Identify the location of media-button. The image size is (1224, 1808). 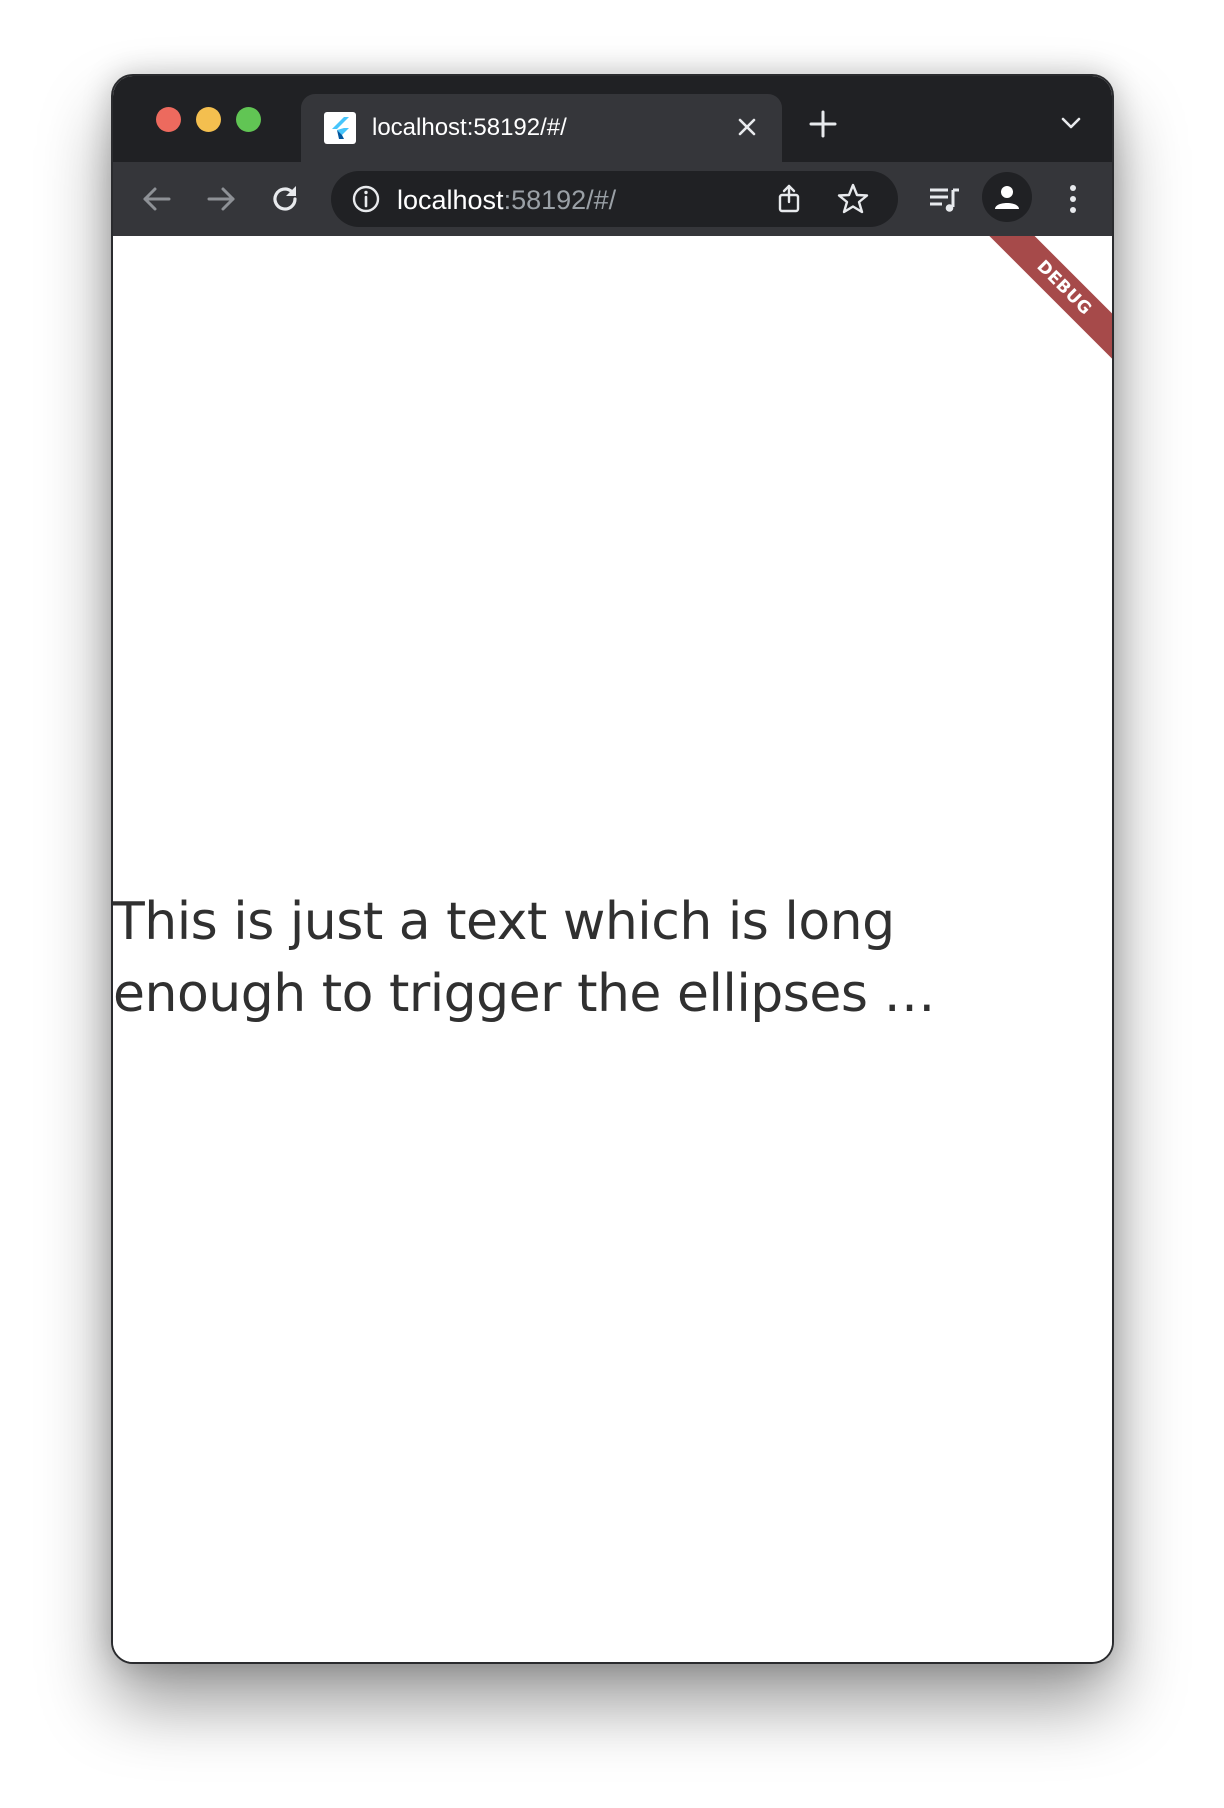
(944, 199).